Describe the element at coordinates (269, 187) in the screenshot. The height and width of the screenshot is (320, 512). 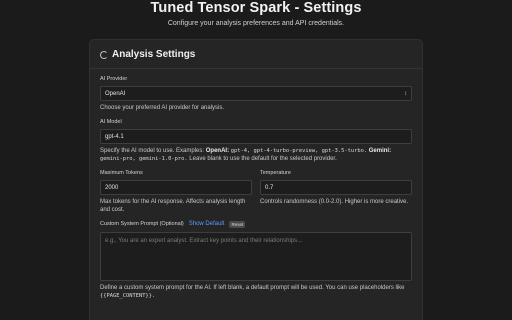
I see `temperature-value: 0.7` at that location.